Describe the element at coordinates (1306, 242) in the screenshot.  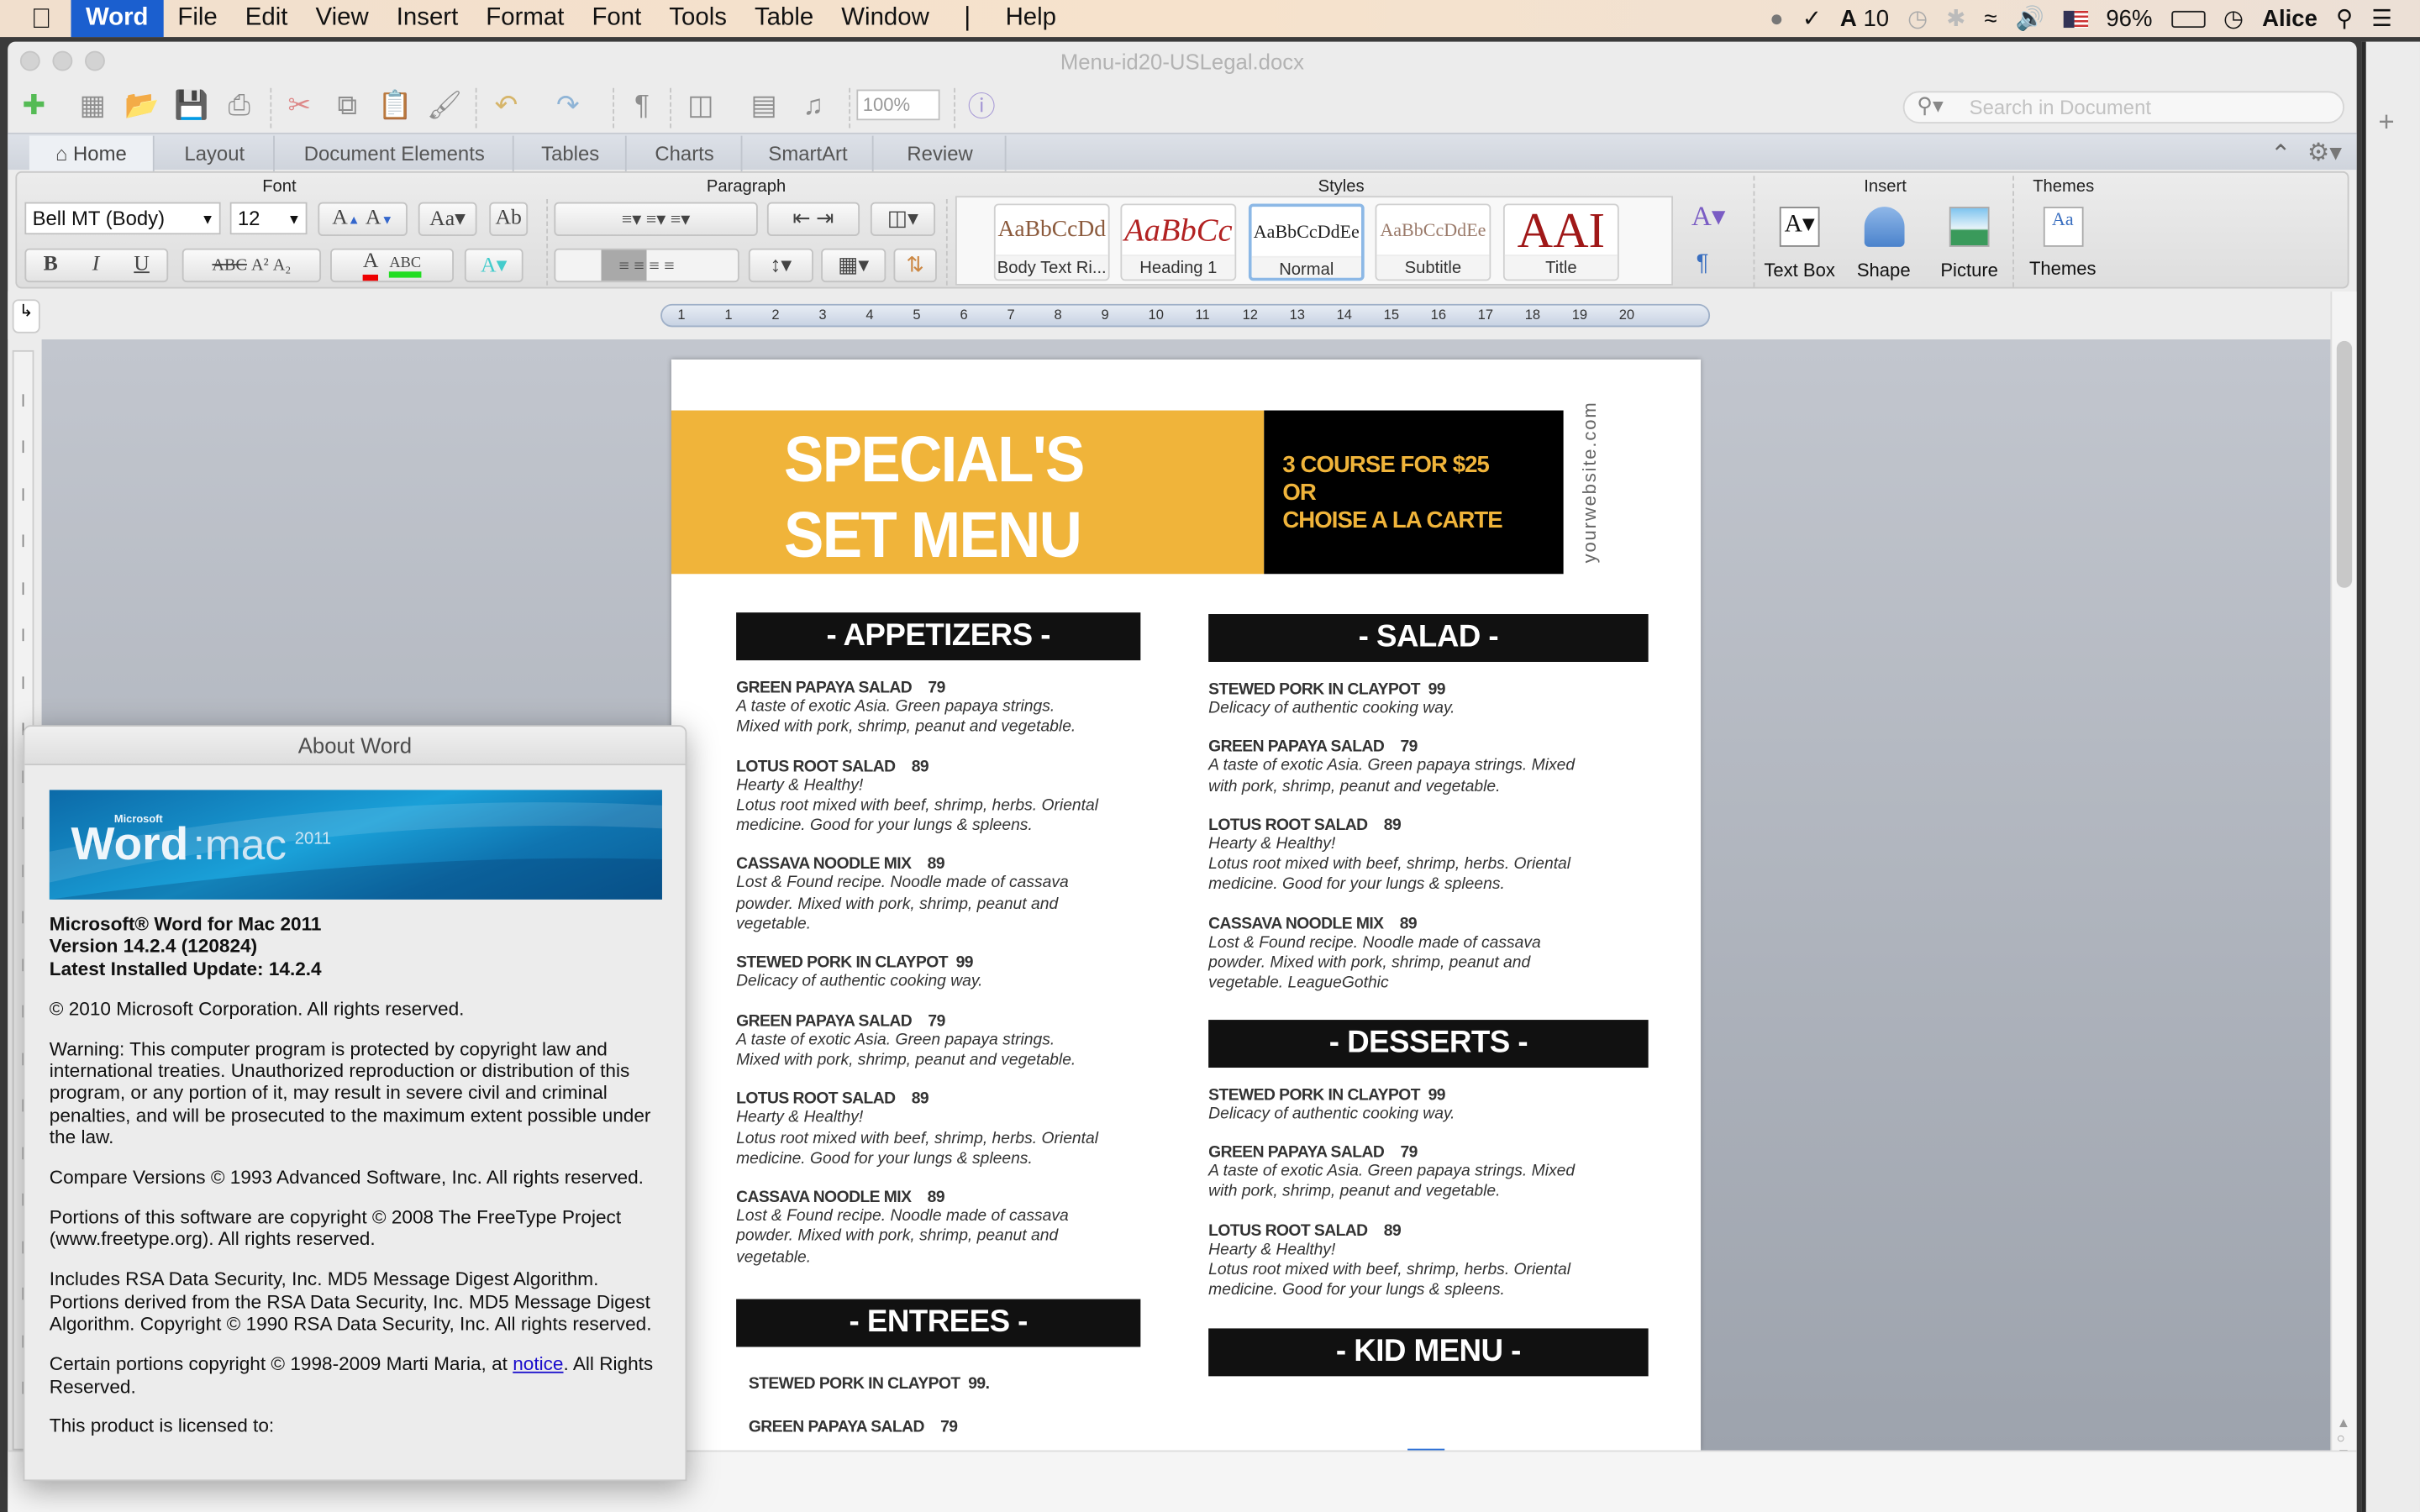
I see `style-normal: AaBbCcDdEe Normal` at that location.